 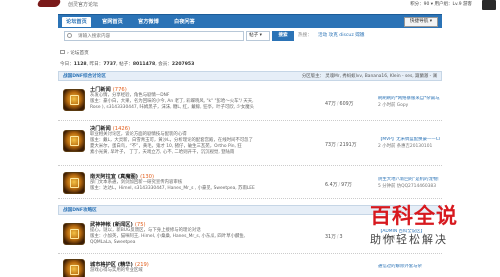 What do you see at coordinates (341, 35) in the screenshot?
I see `hot-search-words: 活动 攻克 discuz 嫦娥` at bounding box center [341, 35].